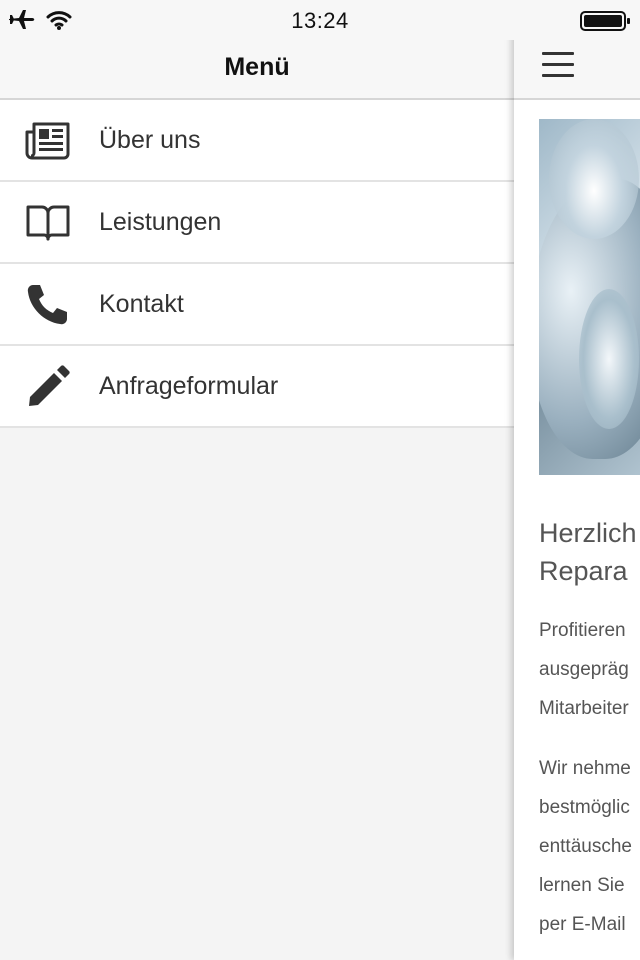 Image resolution: width=640 pixels, height=960 pixels. What do you see at coordinates (189, 385) in the screenshot?
I see `menu-item-label: Anfrageformular` at bounding box center [189, 385].